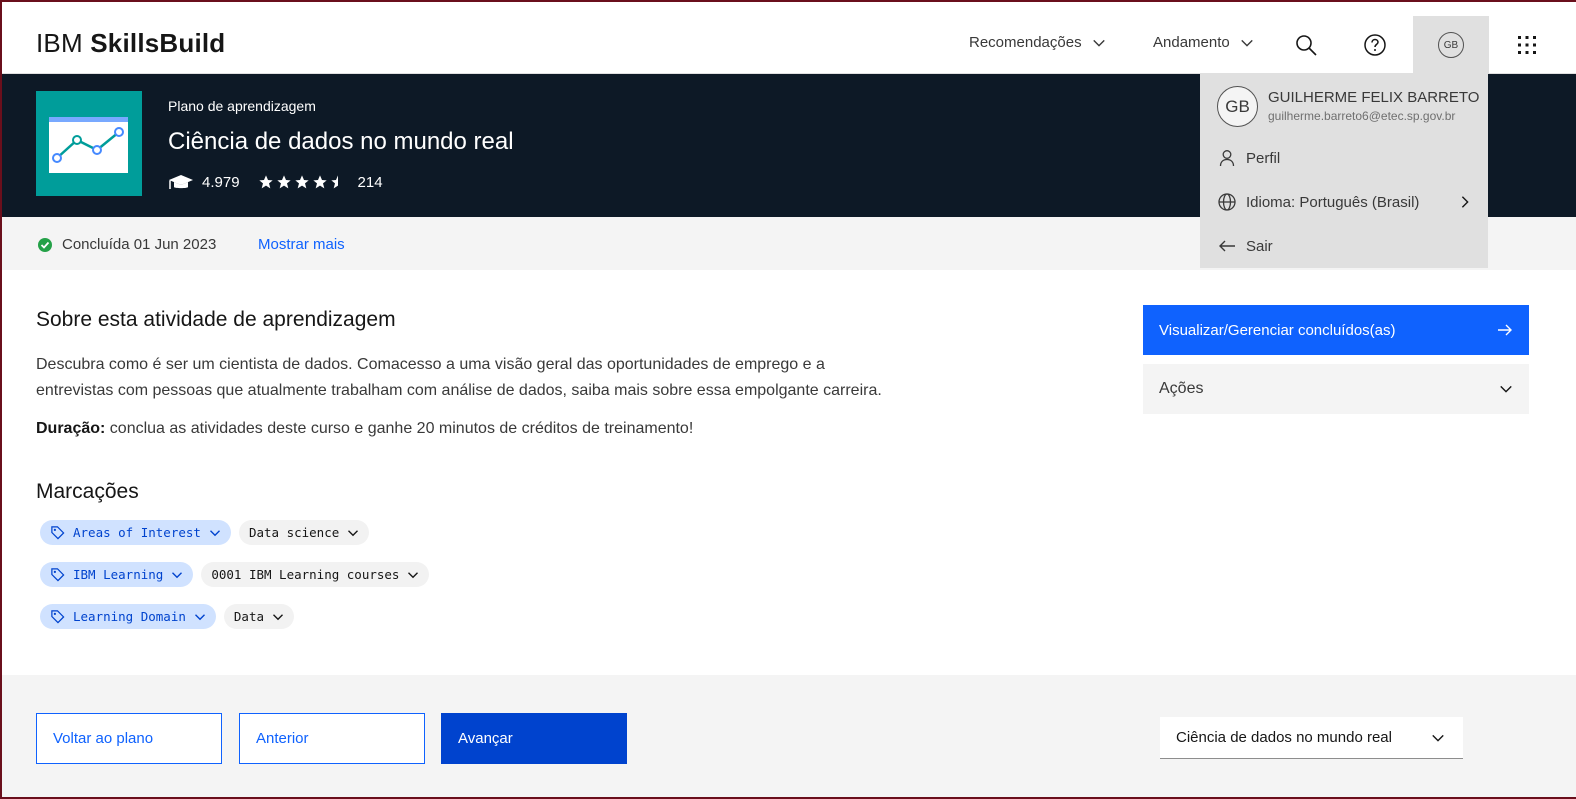 This screenshot has height=799, width=1576. I want to click on user-email: guilherme.barreto6@etec.sp.gov.br, so click(1362, 116).